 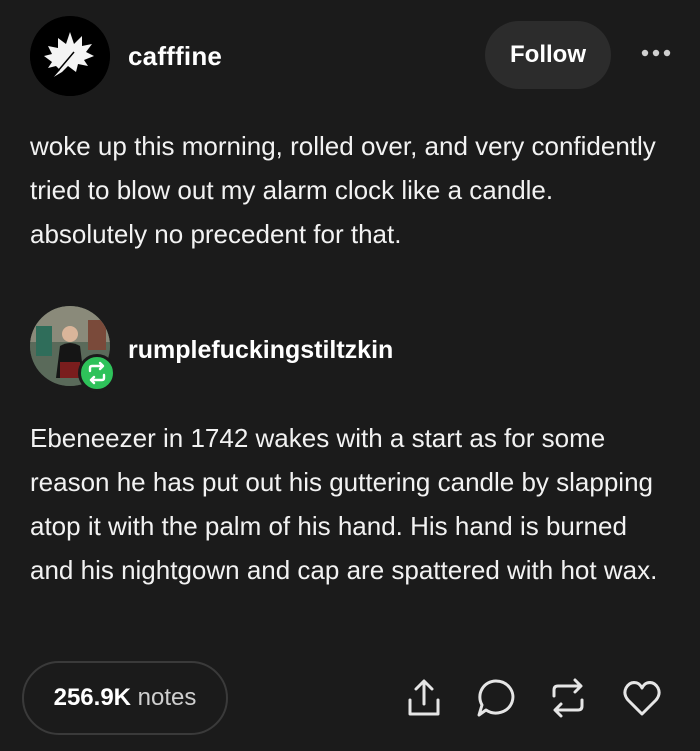 I want to click on follow-button: Follow, so click(x=548, y=55).